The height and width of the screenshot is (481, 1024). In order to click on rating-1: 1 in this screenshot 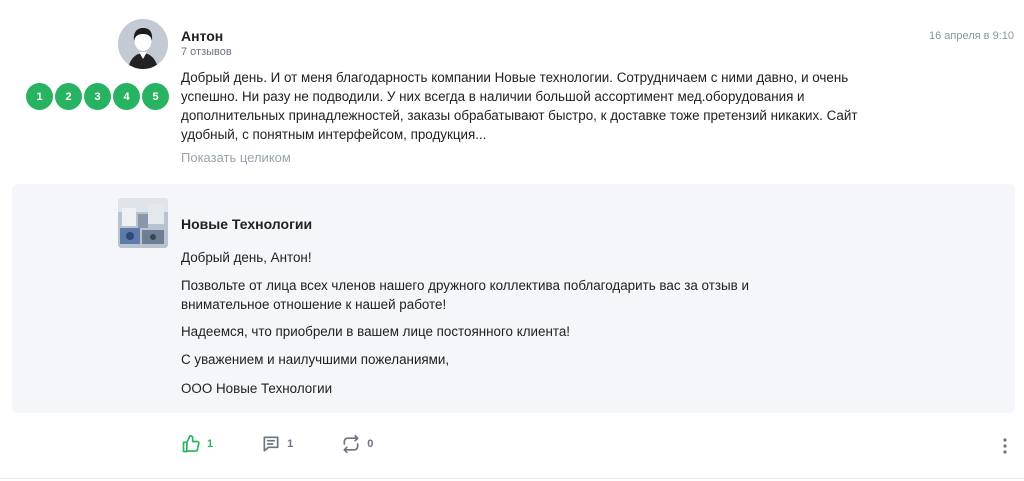, I will do `click(39, 96)`.